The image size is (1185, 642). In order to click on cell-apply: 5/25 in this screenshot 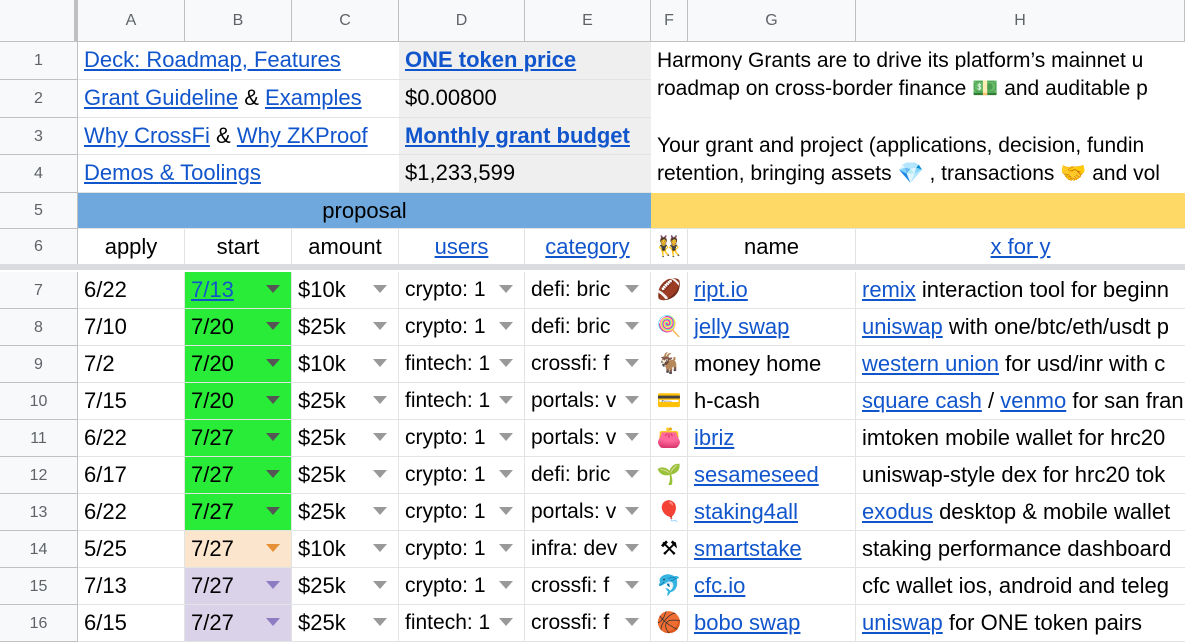, I will do `click(131, 549)`.